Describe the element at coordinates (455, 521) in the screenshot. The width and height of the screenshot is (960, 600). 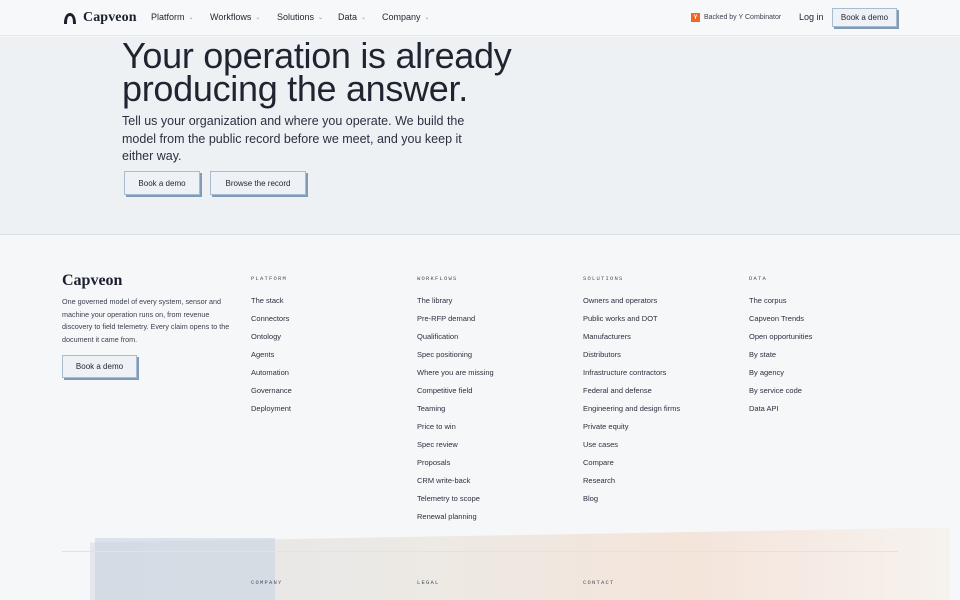
I see `footer-link: Renewal planning` at that location.